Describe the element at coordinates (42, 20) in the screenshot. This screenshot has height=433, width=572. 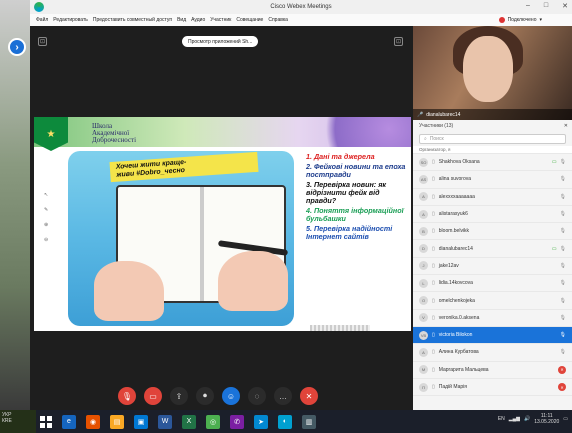
I see `menu-item-0: Файл` at that location.